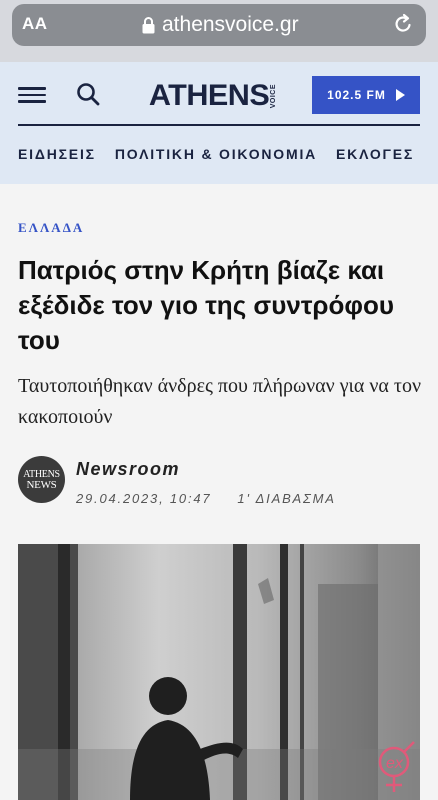 The width and height of the screenshot is (438, 800). What do you see at coordinates (286, 498) in the screenshot?
I see `read-time: 1' ΔΙΑΒΑΣΜΑ` at bounding box center [286, 498].